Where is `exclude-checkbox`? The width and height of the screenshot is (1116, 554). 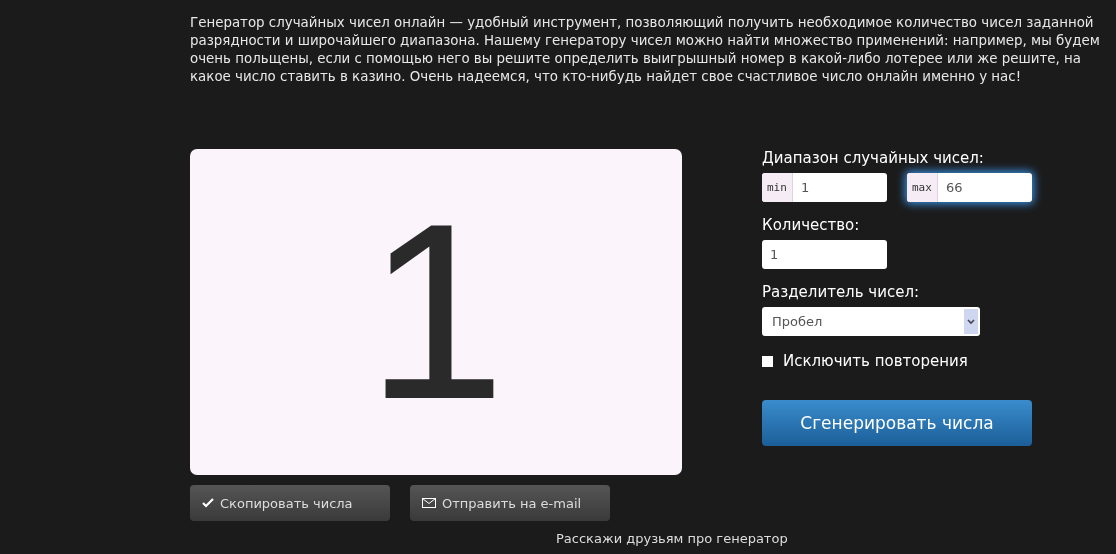 exclude-checkbox is located at coordinates (767, 361).